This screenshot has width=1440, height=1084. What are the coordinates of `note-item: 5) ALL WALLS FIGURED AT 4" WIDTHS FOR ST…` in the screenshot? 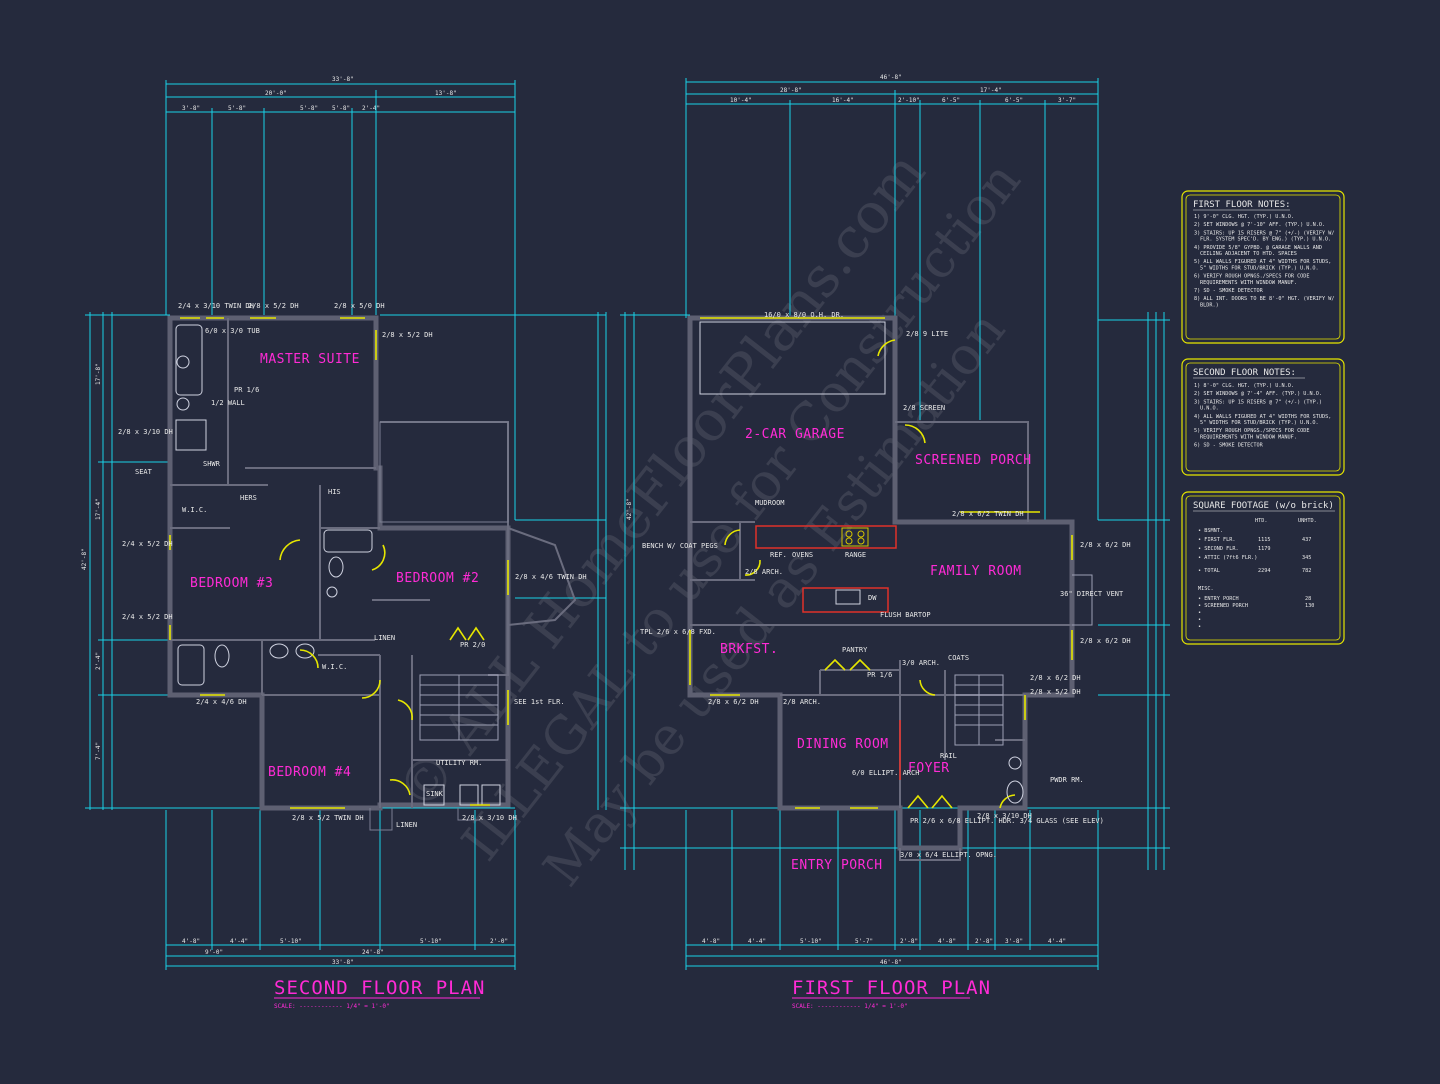 It's located at (1262, 265).